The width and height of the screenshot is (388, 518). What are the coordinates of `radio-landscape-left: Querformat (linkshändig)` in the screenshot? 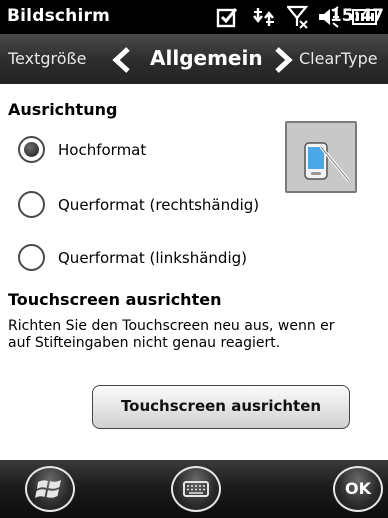 It's located at (132, 257).